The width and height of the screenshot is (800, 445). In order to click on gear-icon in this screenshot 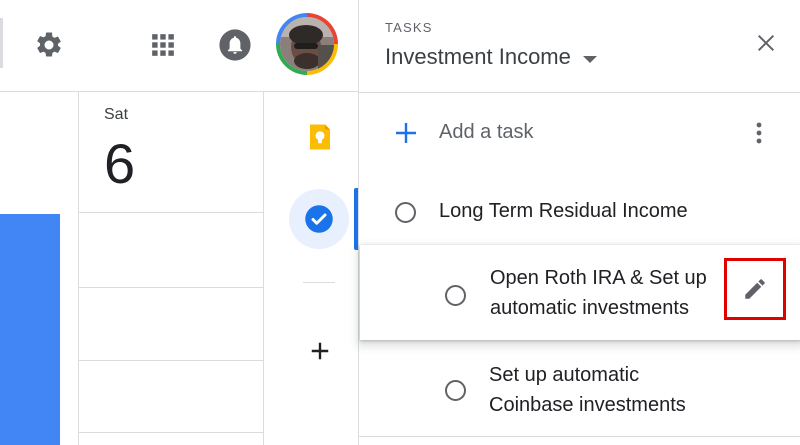, I will do `click(49, 44)`.